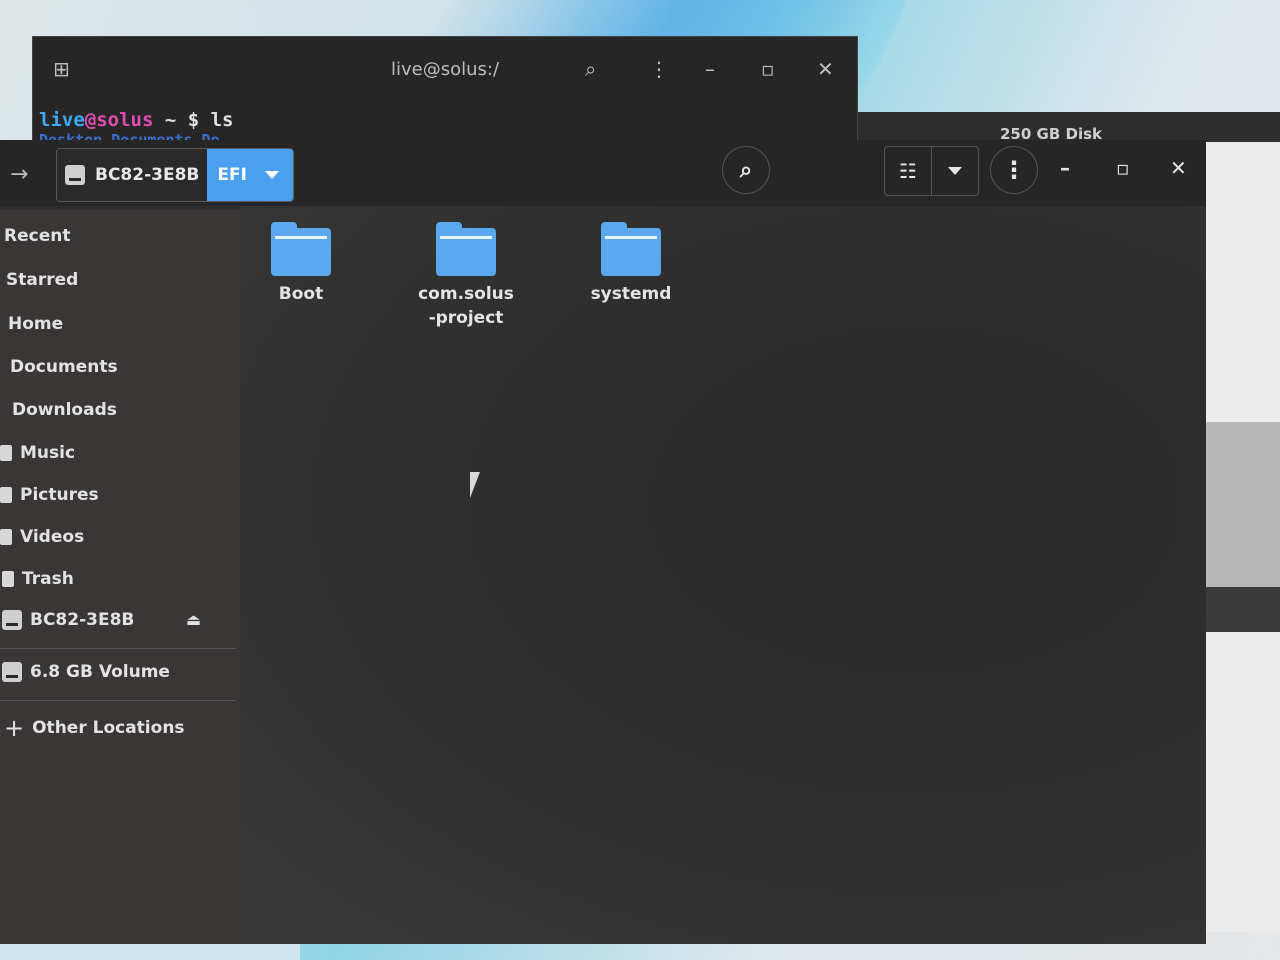  I want to click on list-view-button: ☷, so click(908, 171).